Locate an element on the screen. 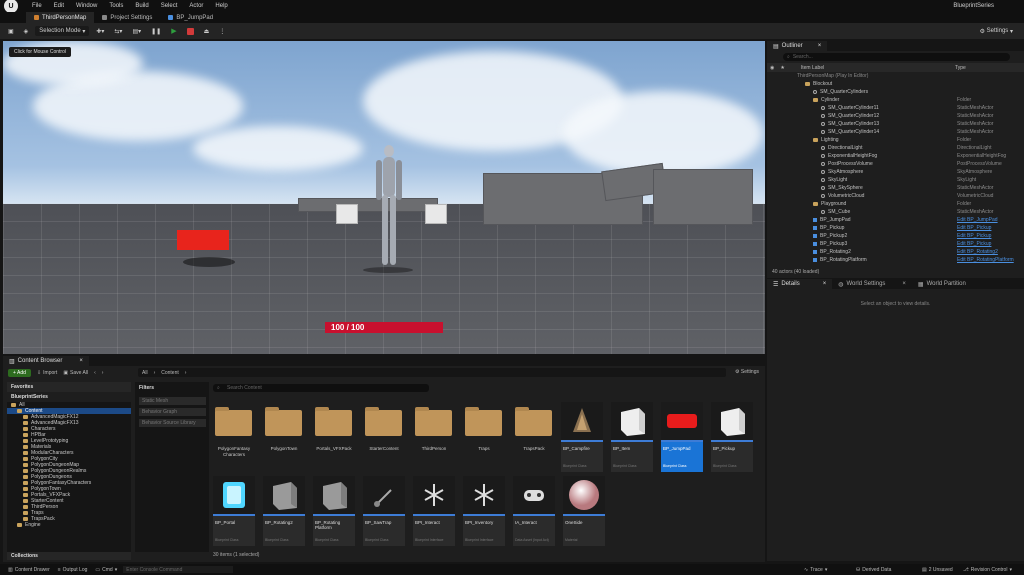  more-options-icon: ⋮ is located at coordinates (222, 31).